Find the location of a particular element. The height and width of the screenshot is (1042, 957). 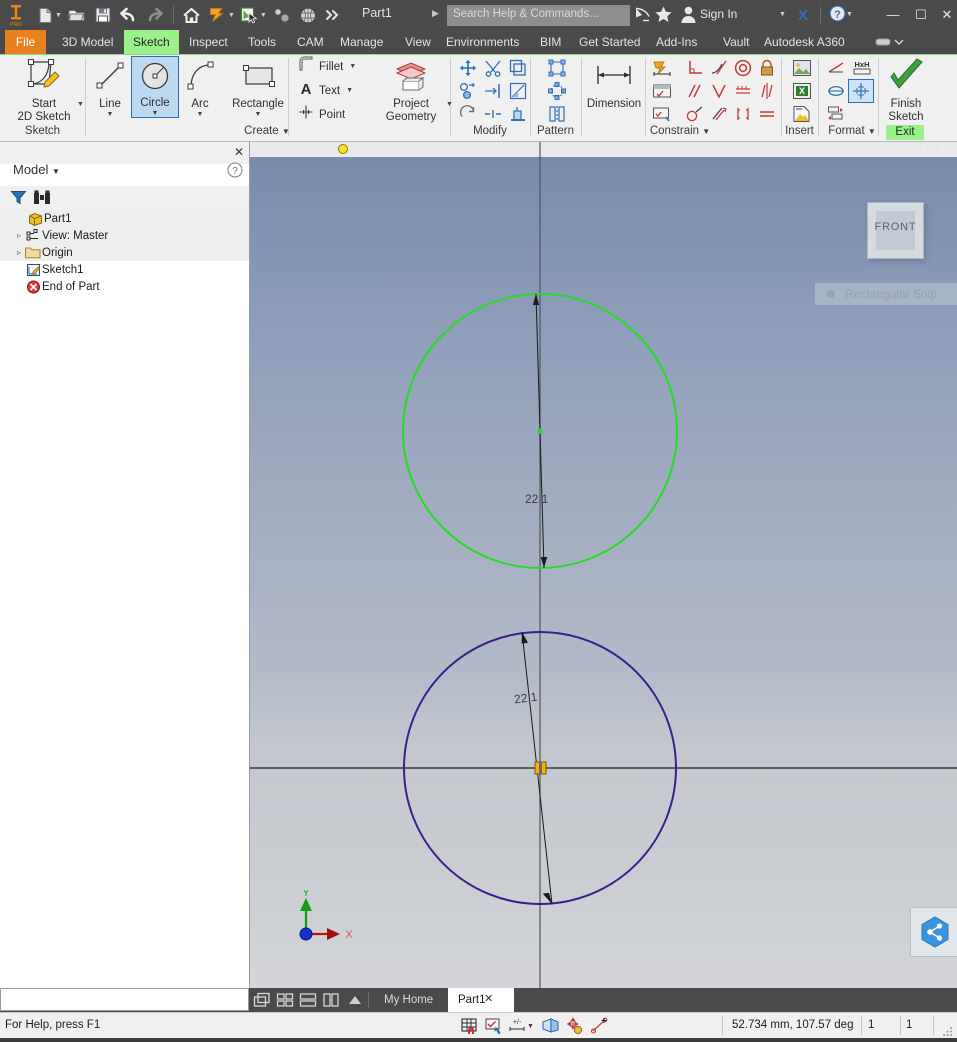

point-tool-button: Point is located at coordinates (321, 114).